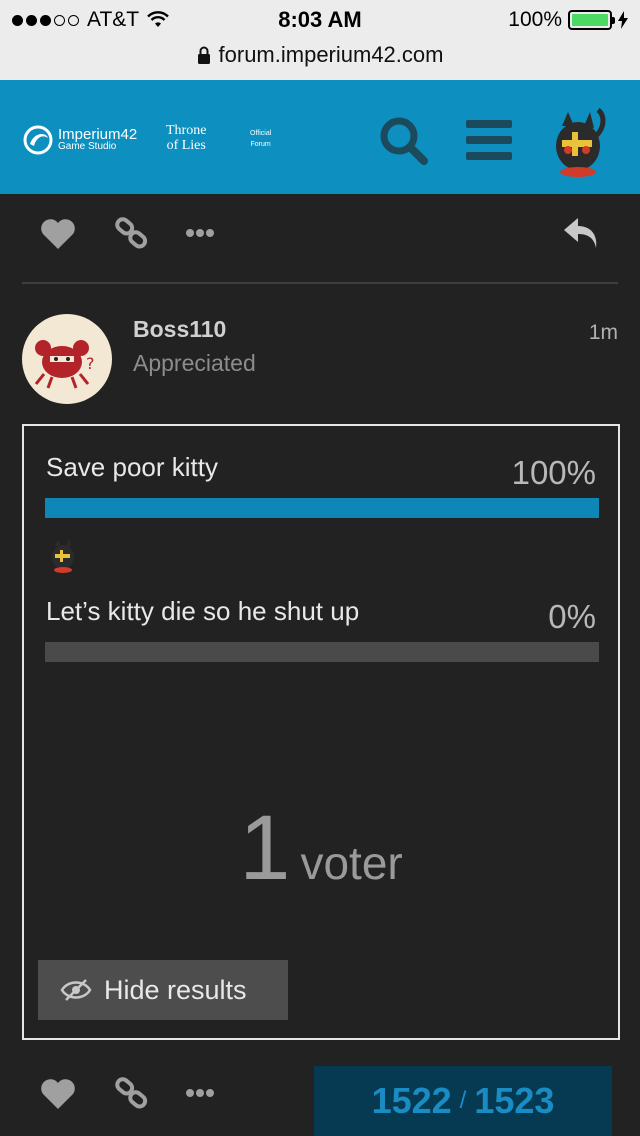  I want to click on crab-avatar-image: ?, so click(64, 364).